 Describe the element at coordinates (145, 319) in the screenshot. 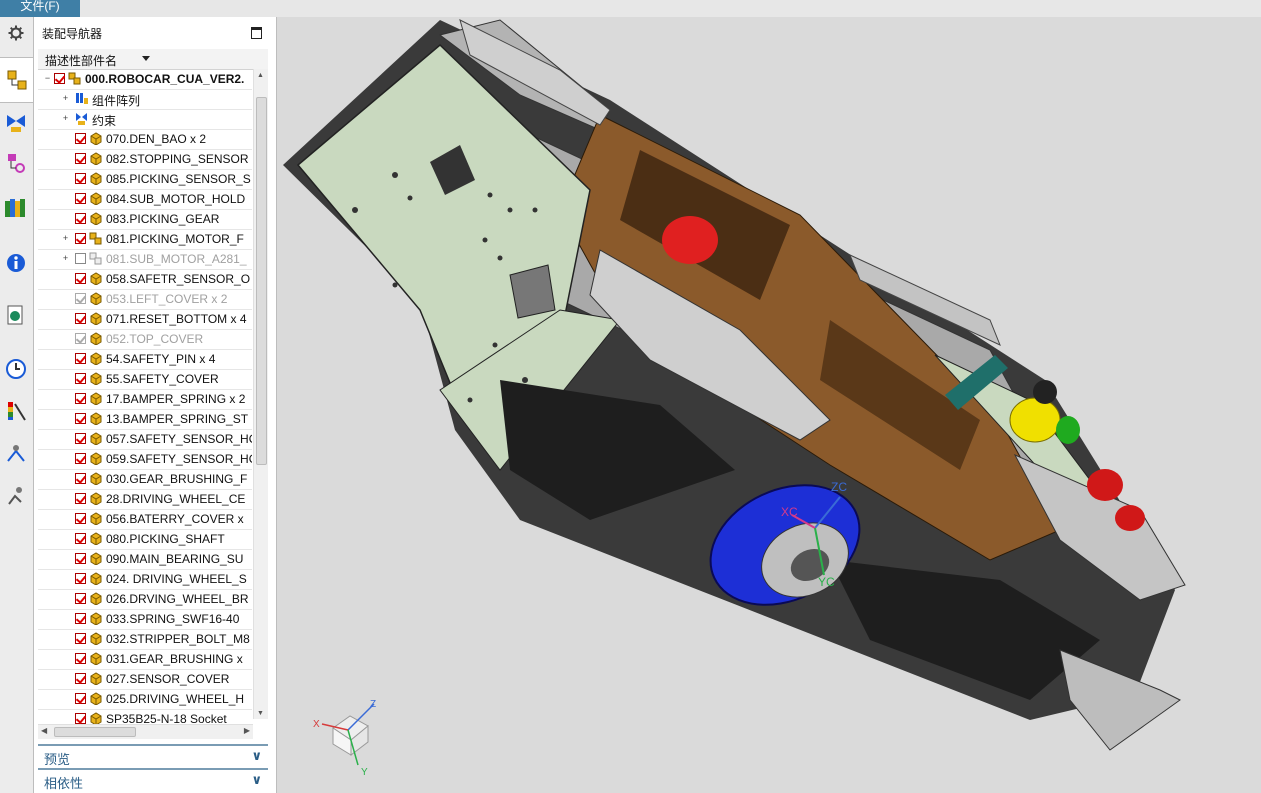

I see `tree-row: 071.RESET_BOTTOM x 4` at that location.